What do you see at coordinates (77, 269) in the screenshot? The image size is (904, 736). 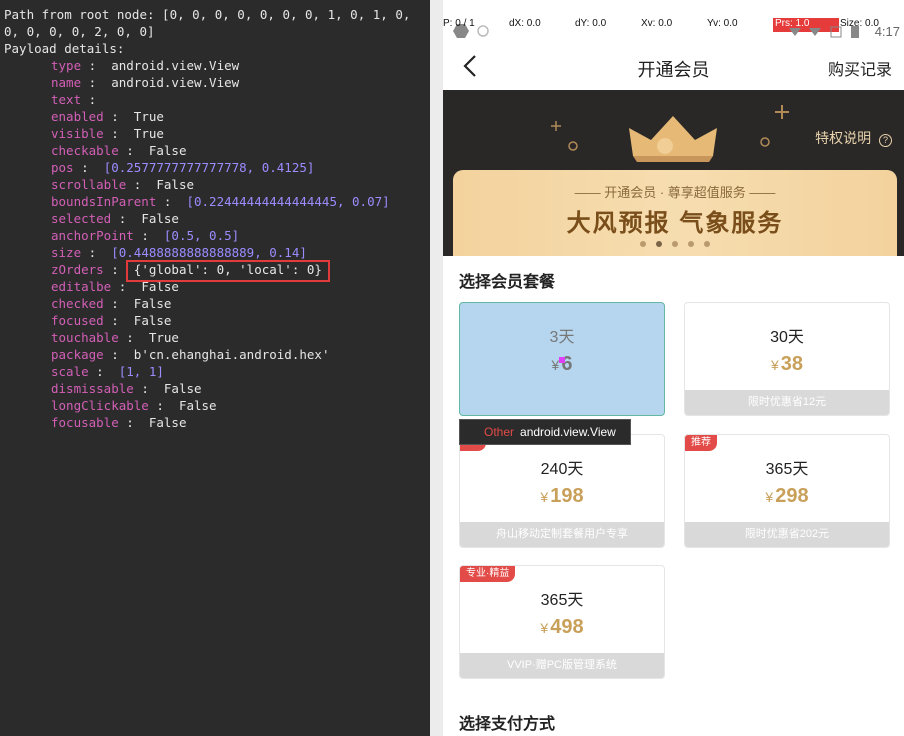 I see `payload-key: zOrders` at bounding box center [77, 269].